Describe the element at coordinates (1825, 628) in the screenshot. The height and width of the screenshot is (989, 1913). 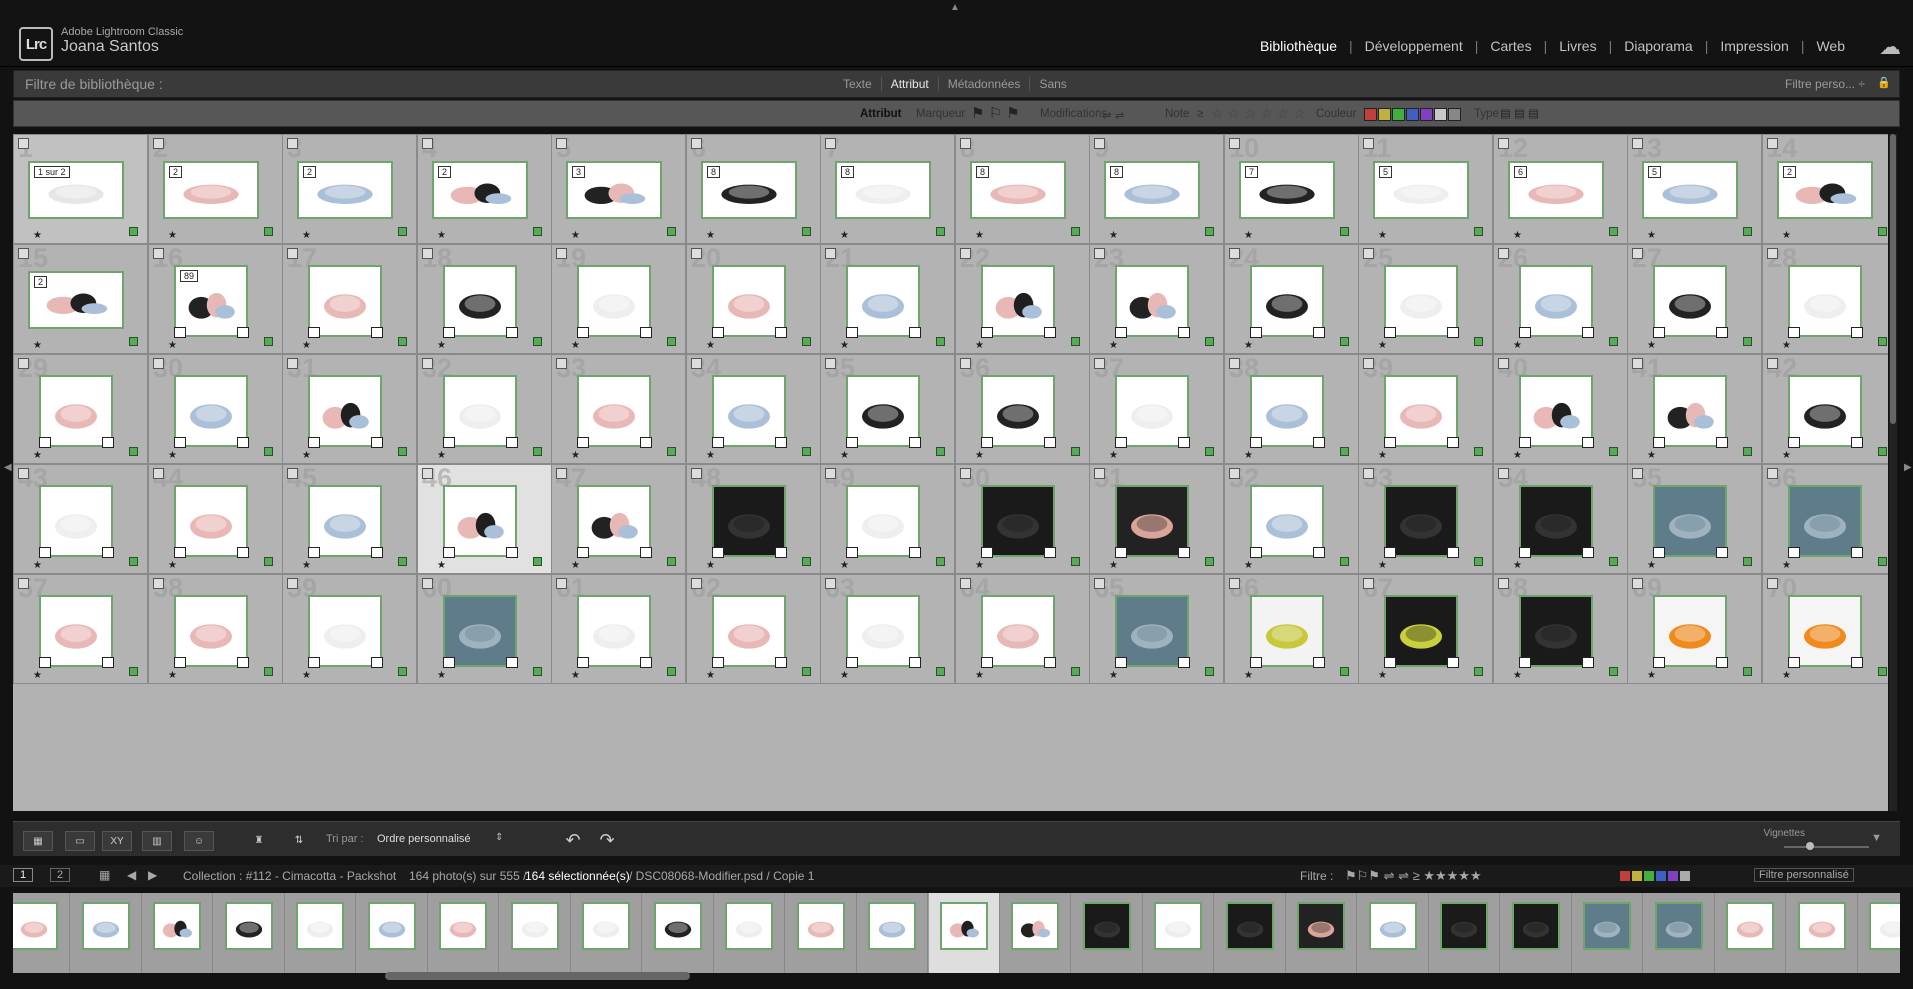
I see `grid-cell: 70 ★` at that location.